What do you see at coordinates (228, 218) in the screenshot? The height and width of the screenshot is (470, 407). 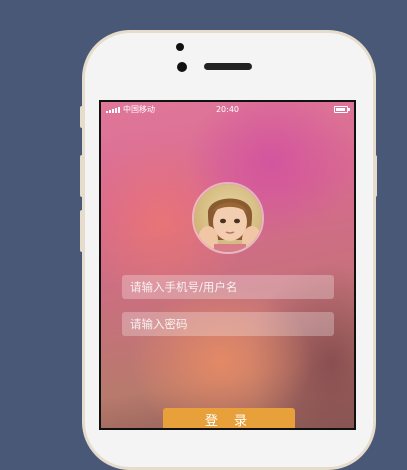 I see `user-avatar` at bounding box center [228, 218].